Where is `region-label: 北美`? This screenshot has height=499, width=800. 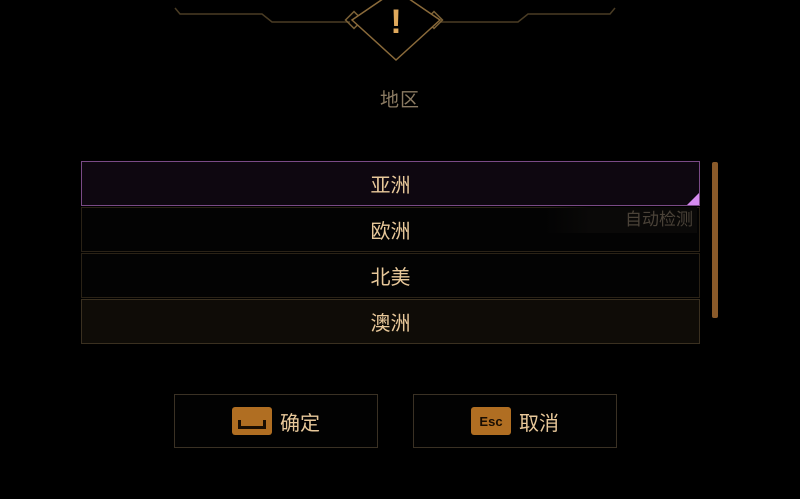
region-label: 北美 is located at coordinates (390, 277).